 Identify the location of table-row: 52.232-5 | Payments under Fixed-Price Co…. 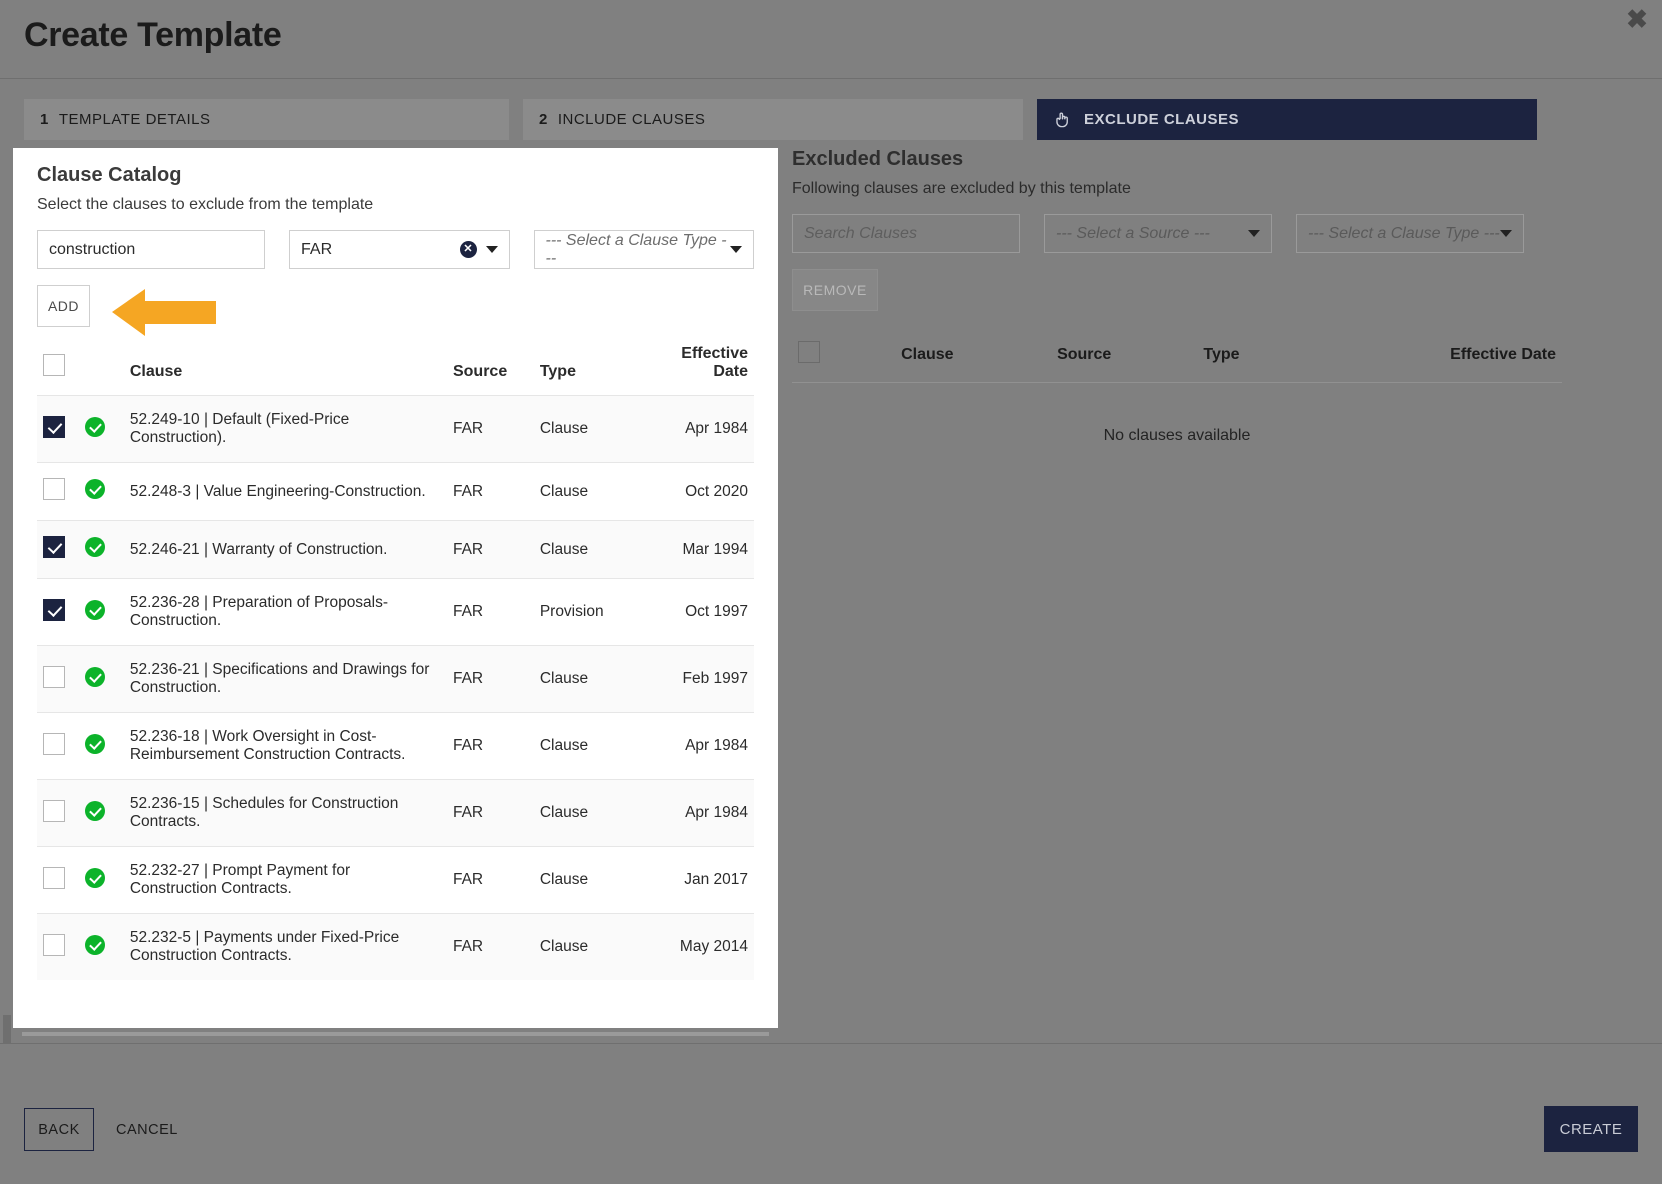
(395, 946).